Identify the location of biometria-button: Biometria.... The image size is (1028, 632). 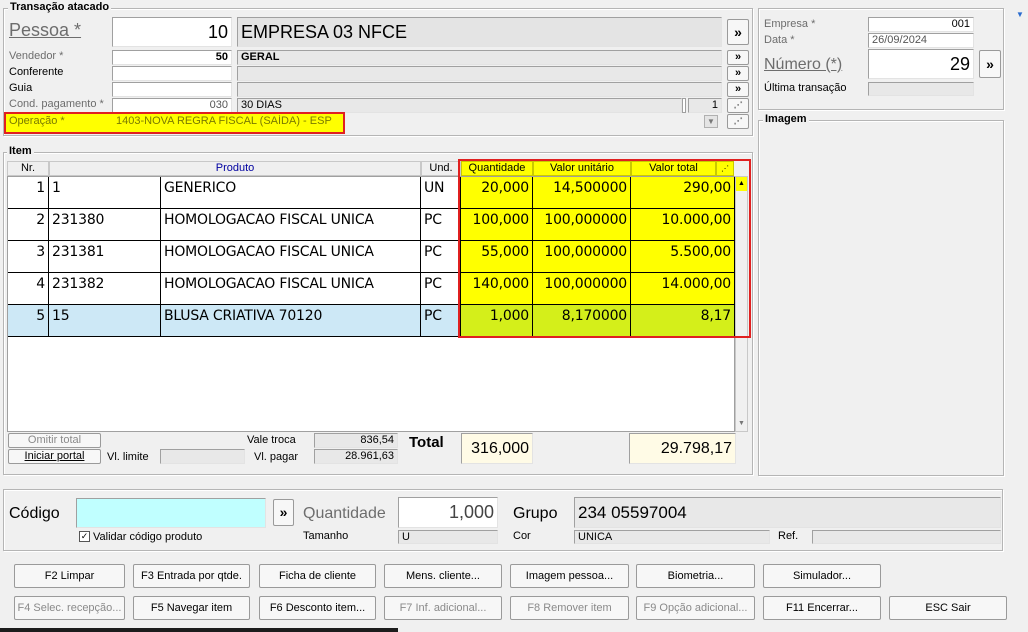
(695, 576).